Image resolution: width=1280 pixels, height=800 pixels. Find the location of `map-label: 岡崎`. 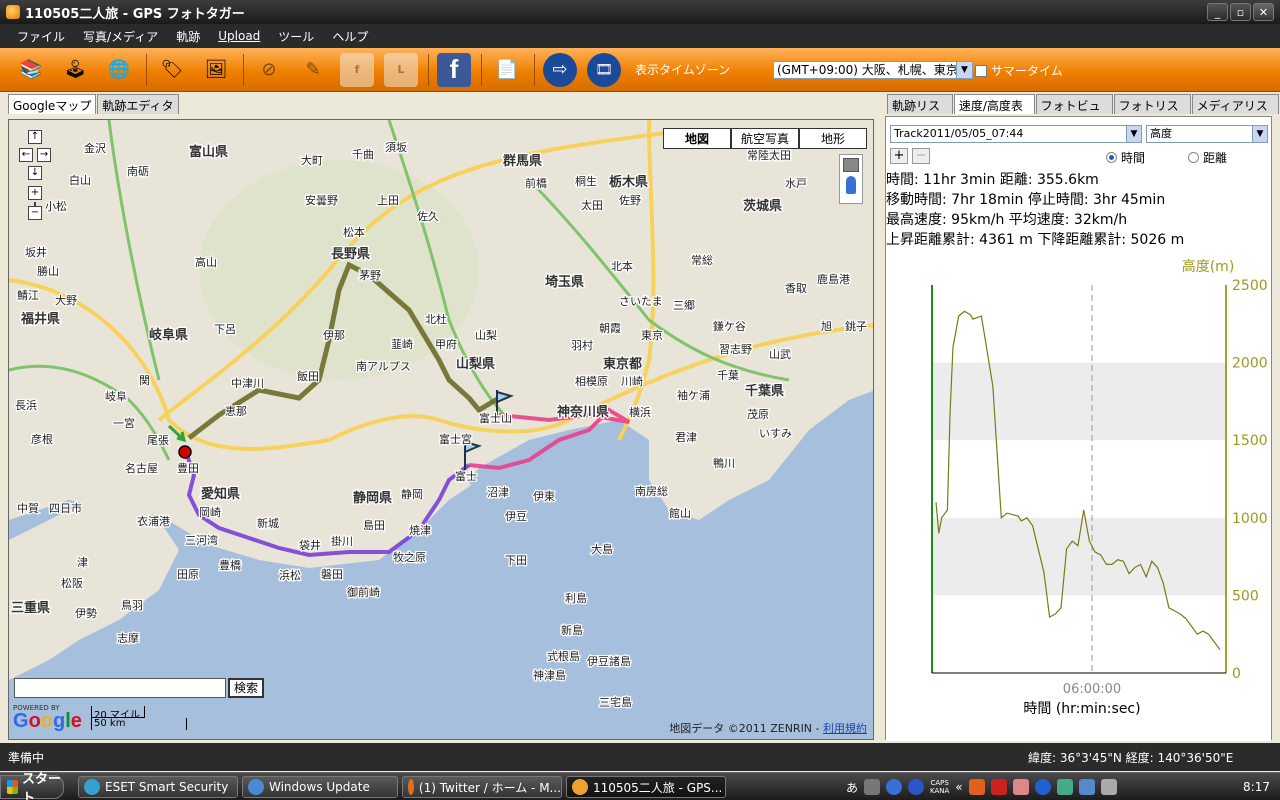

map-label: 岡崎 is located at coordinates (210, 512).